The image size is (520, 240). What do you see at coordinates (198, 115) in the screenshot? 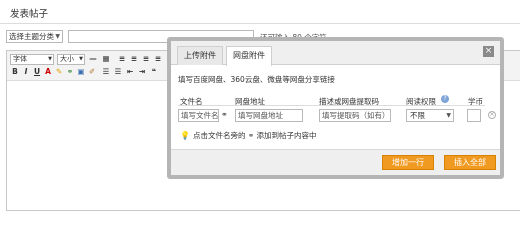
I see `filename-input: 填写文件名` at bounding box center [198, 115].